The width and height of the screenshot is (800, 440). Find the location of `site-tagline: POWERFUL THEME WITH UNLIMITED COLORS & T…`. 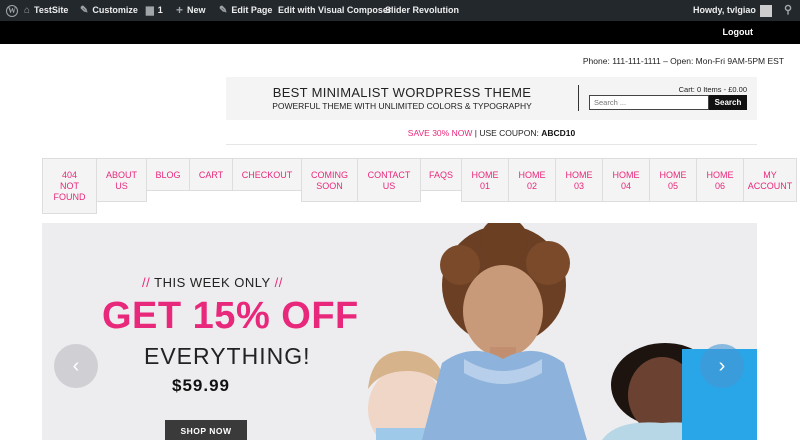

site-tagline: POWERFUL THEME WITH UNLIMITED COLORS & T… is located at coordinates (402, 106).